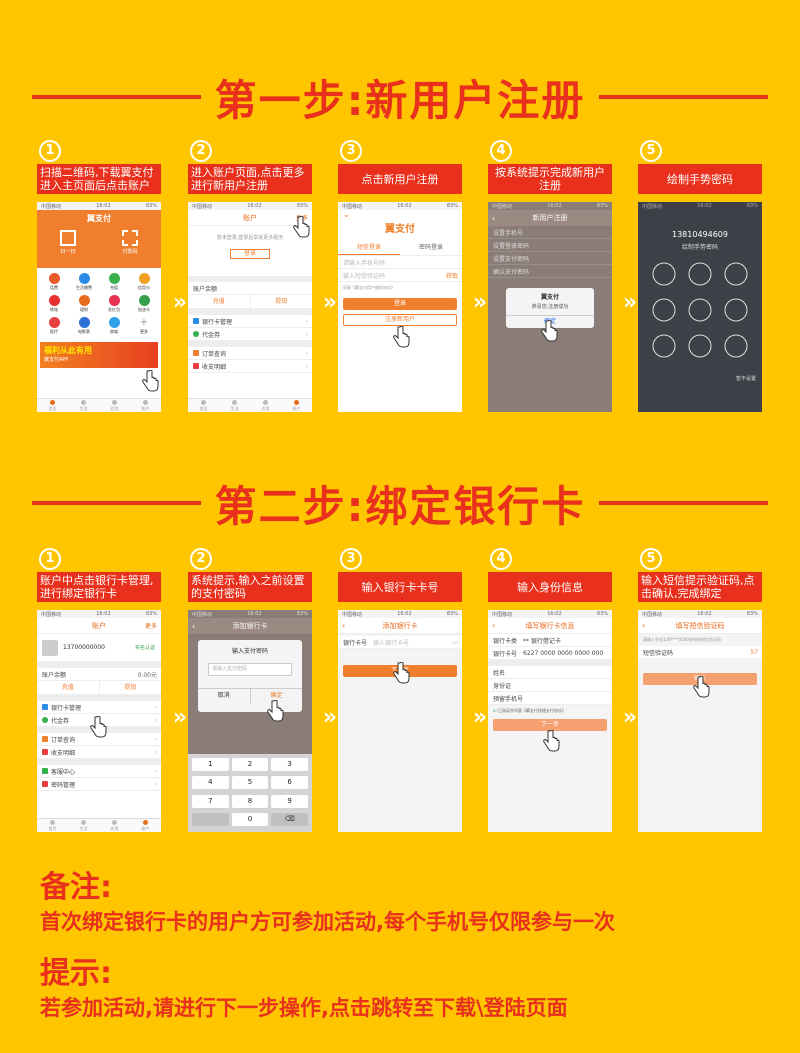 The height and width of the screenshot is (1053, 800). What do you see at coordinates (144, 322) in the screenshot?
I see `plus-icon: +` at bounding box center [144, 322].